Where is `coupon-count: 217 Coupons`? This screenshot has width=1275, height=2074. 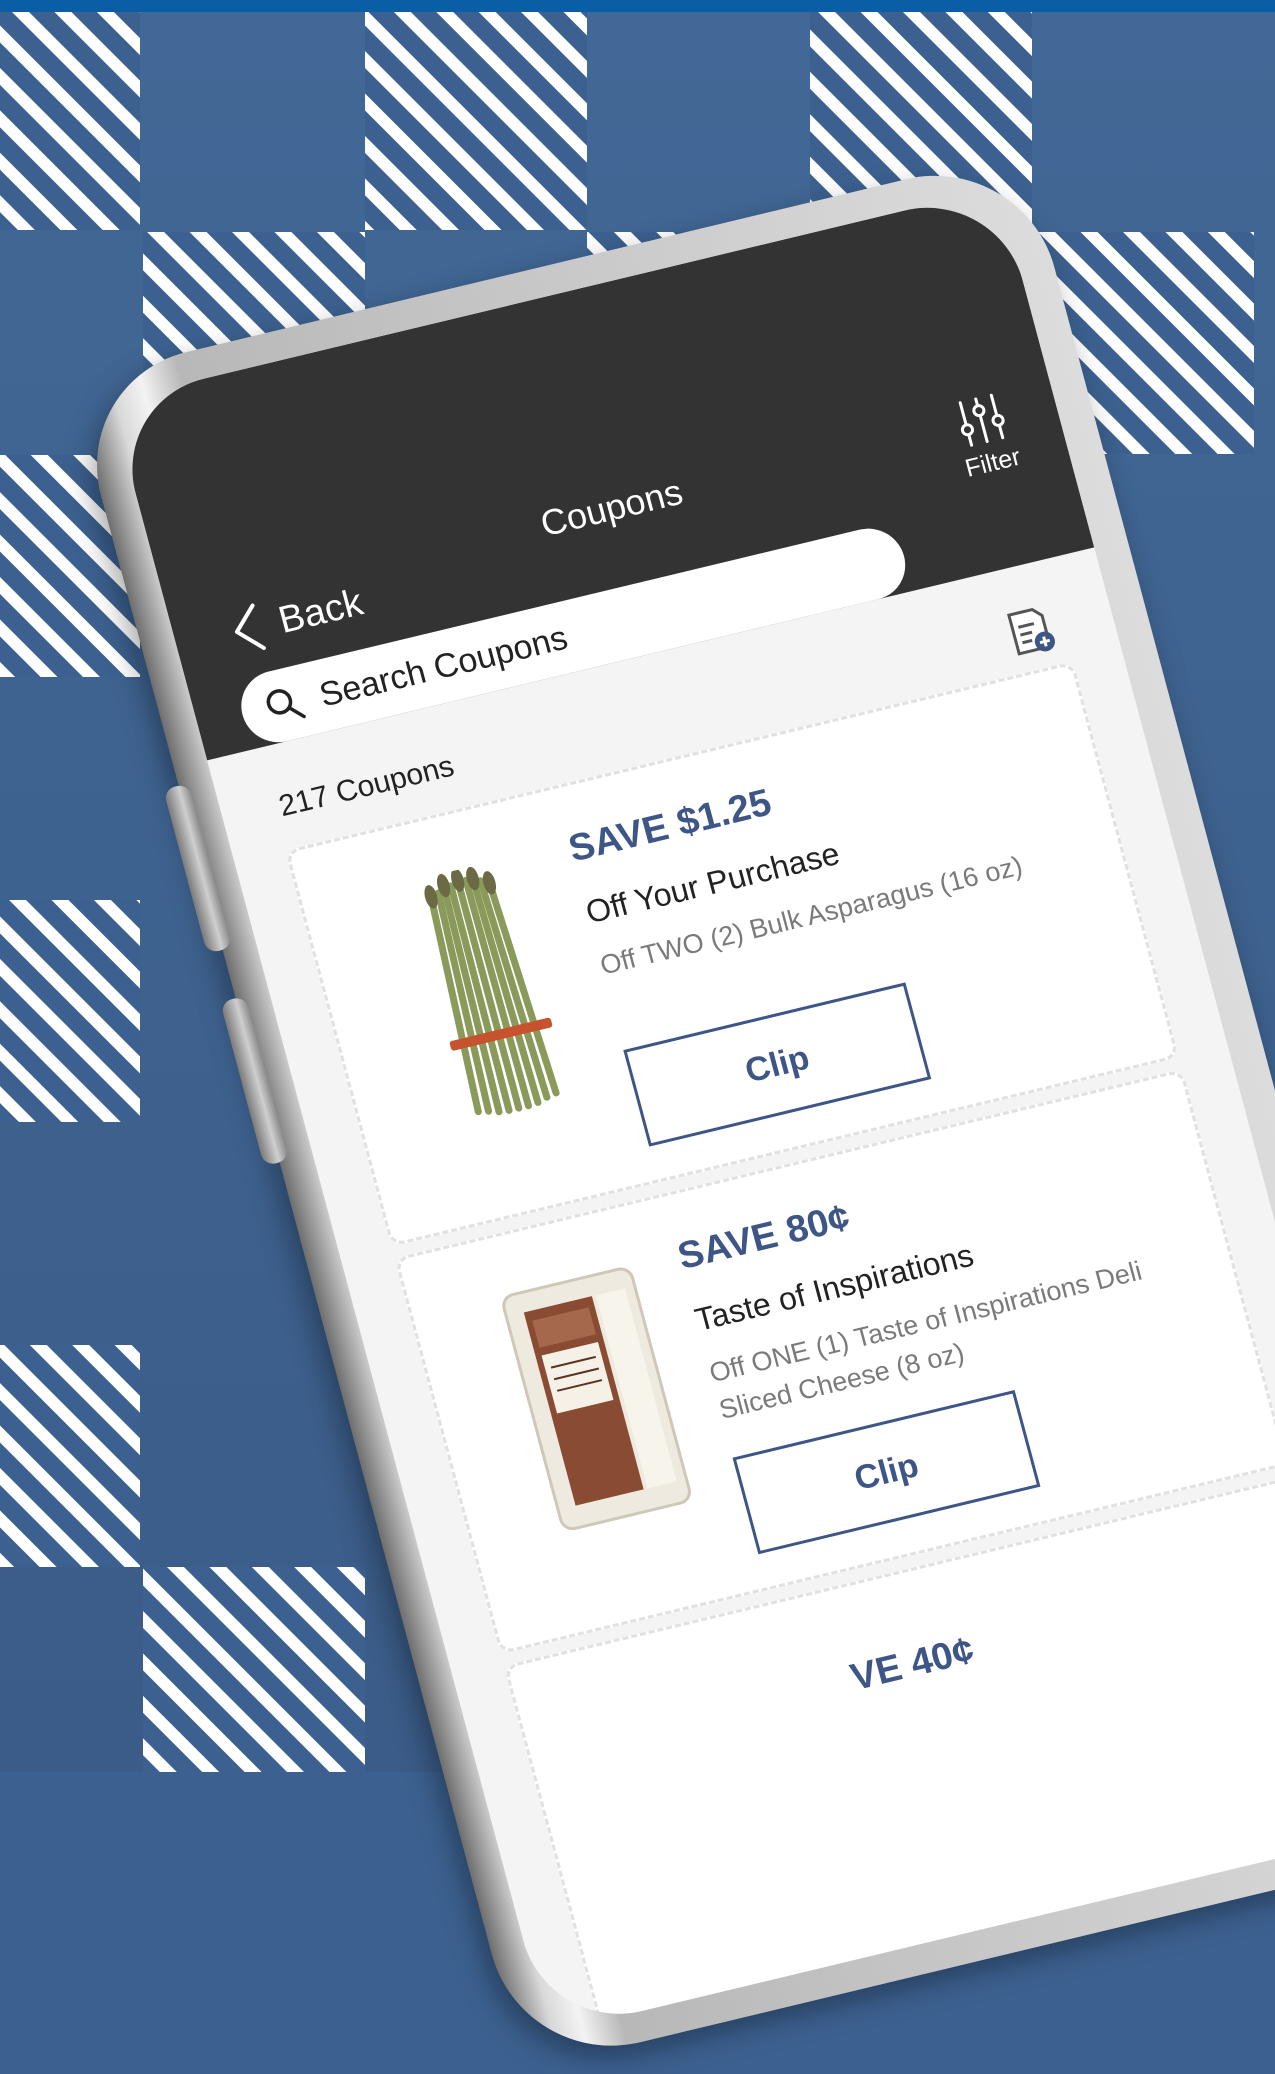
coupon-count: 217 Coupons is located at coordinates (366, 786).